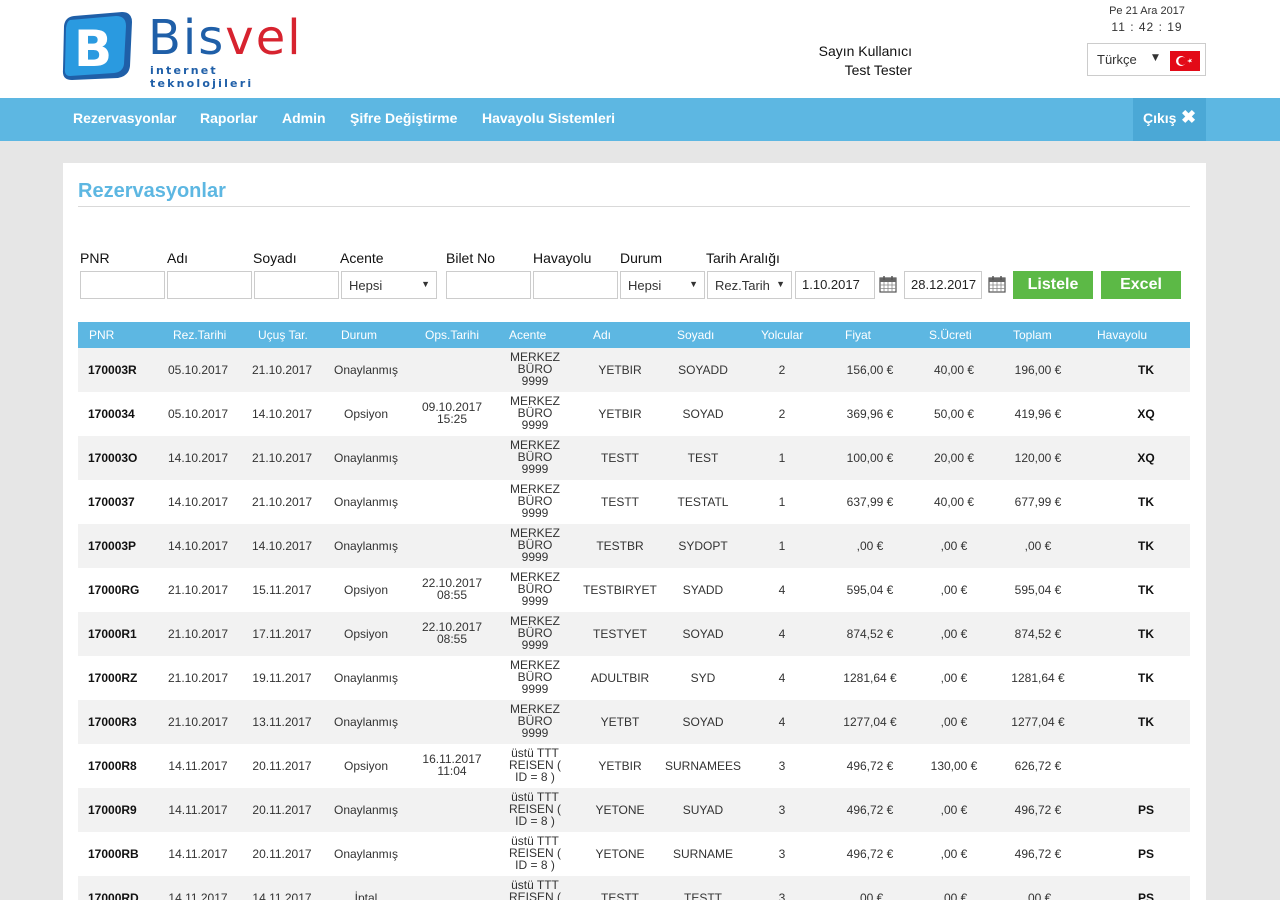  Describe the element at coordinates (112, 546) in the screenshot. I see `cell-pnr: 170003P` at that location.